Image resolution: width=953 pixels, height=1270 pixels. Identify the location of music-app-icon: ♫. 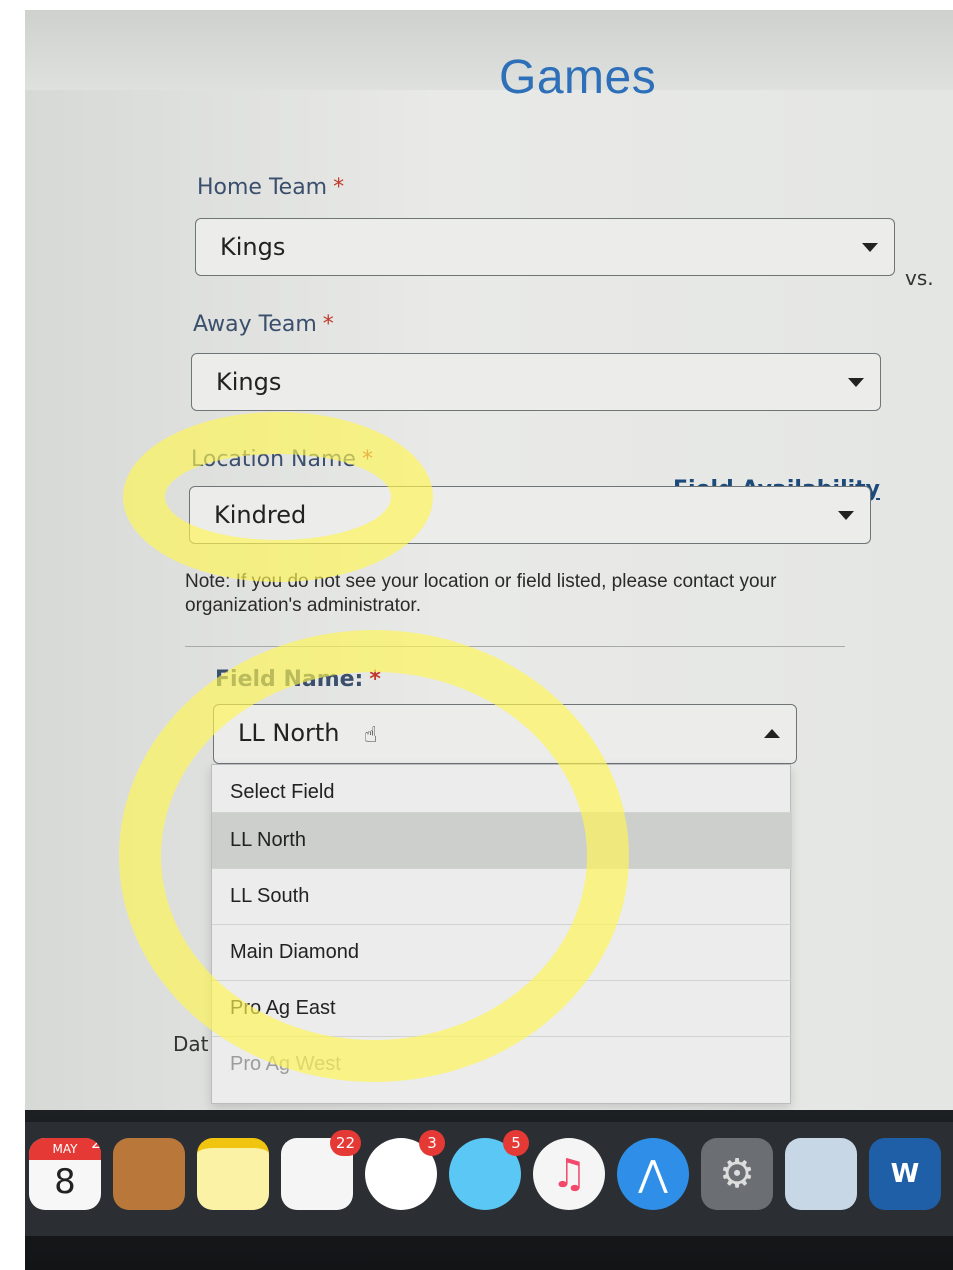
(569, 1174).